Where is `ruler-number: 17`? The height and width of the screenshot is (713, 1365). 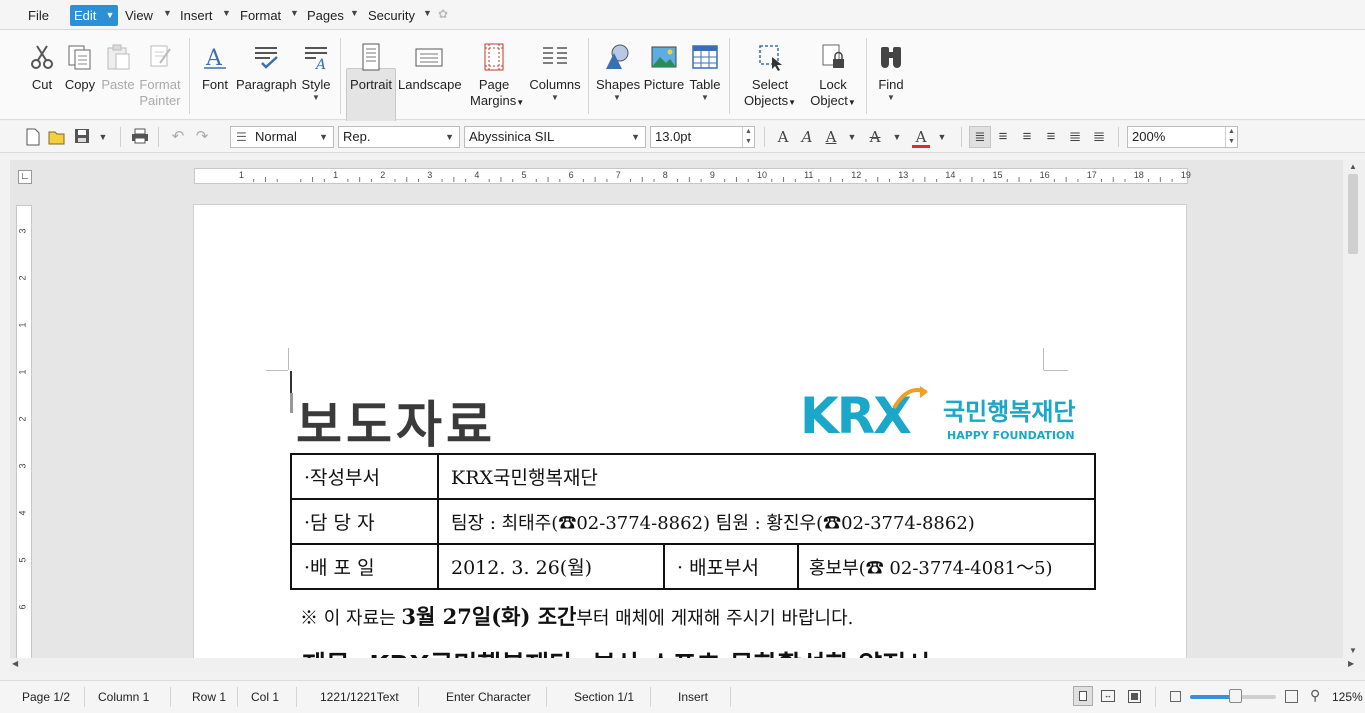 ruler-number: 17 is located at coordinates (1091, 175).